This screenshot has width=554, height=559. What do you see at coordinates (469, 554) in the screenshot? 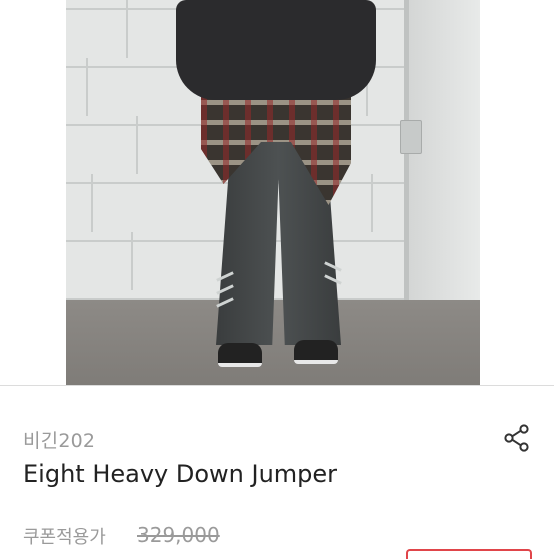
I see `coupon-button-edge` at bounding box center [469, 554].